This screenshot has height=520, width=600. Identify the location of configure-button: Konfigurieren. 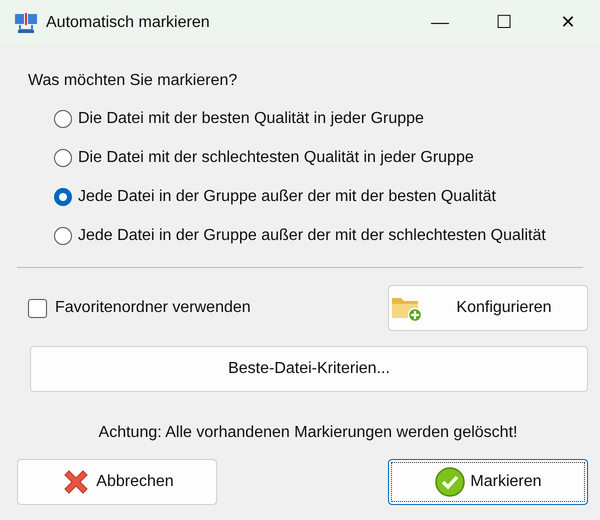
(488, 308).